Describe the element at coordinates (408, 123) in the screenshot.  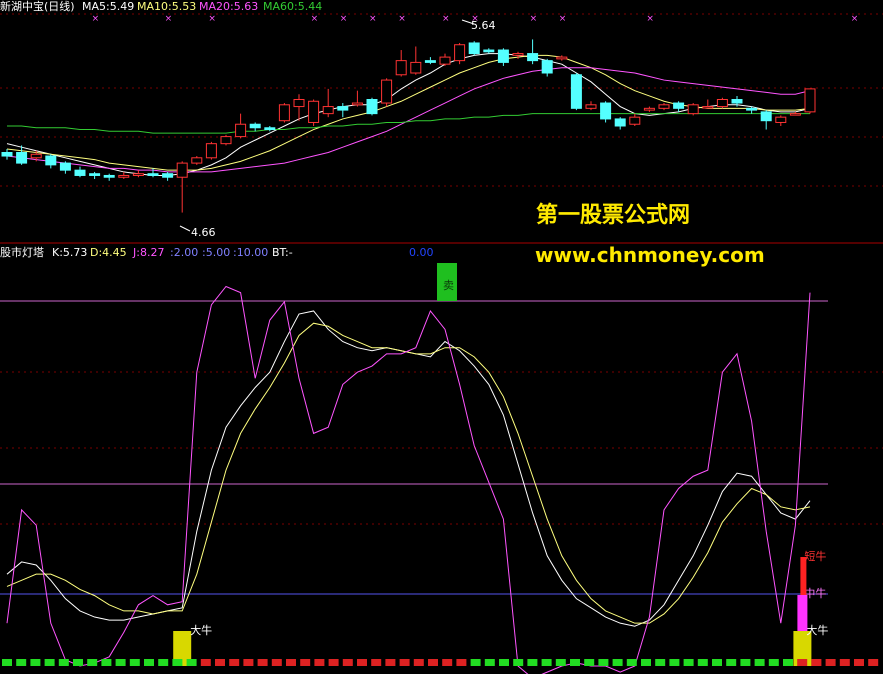
I see `ma-line-ma60` at that location.